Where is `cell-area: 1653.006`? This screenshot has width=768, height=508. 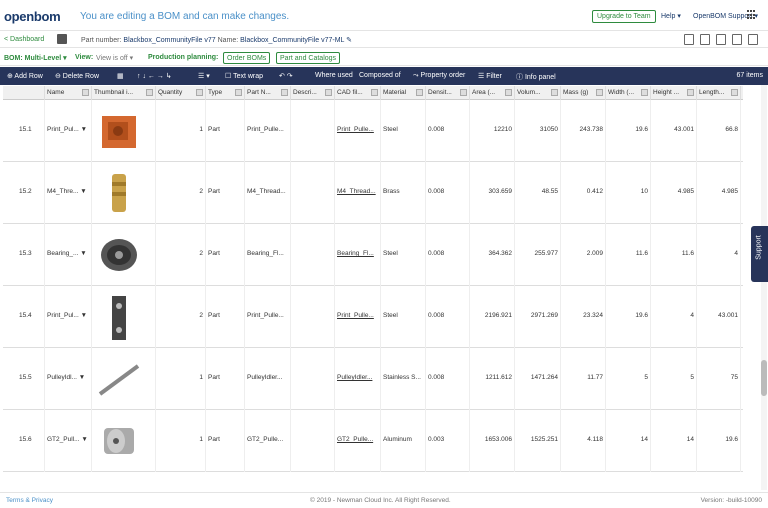 cell-area: 1653.006 is located at coordinates (492, 441).